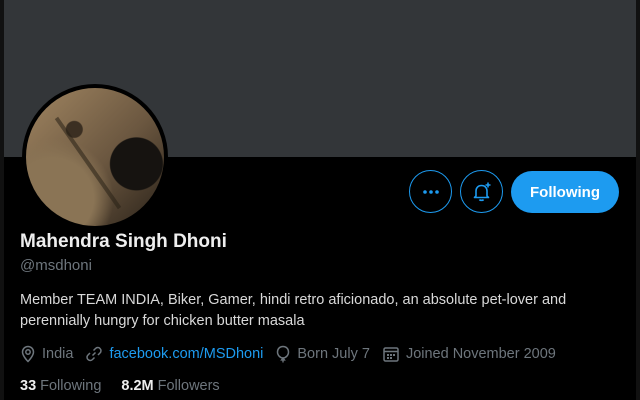 The image size is (640, 400). What do you see at coordinates (565, 192) in the screenshot?
I see `following-button: Following` at bounding box center [565, 192].